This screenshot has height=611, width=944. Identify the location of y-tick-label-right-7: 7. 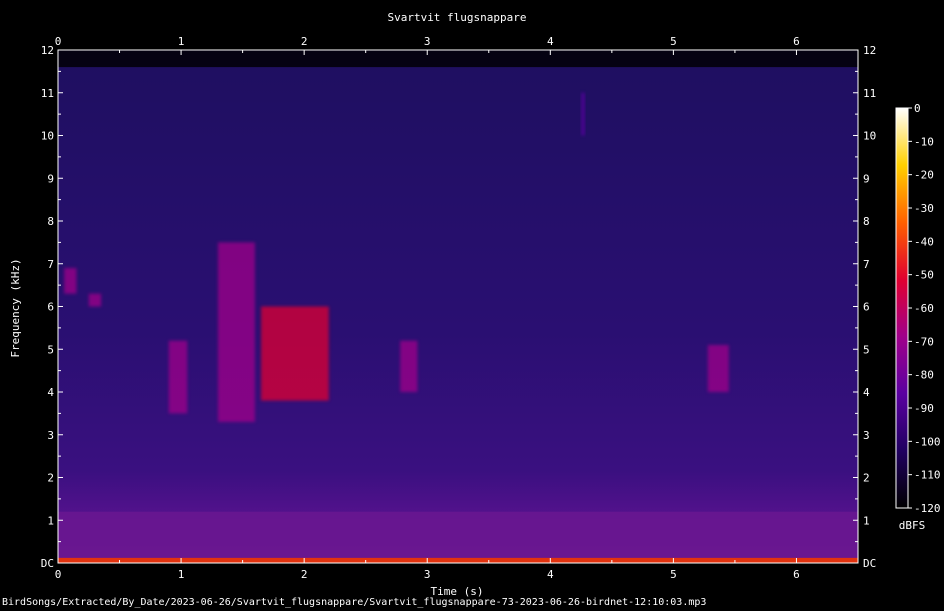
(866, 264).